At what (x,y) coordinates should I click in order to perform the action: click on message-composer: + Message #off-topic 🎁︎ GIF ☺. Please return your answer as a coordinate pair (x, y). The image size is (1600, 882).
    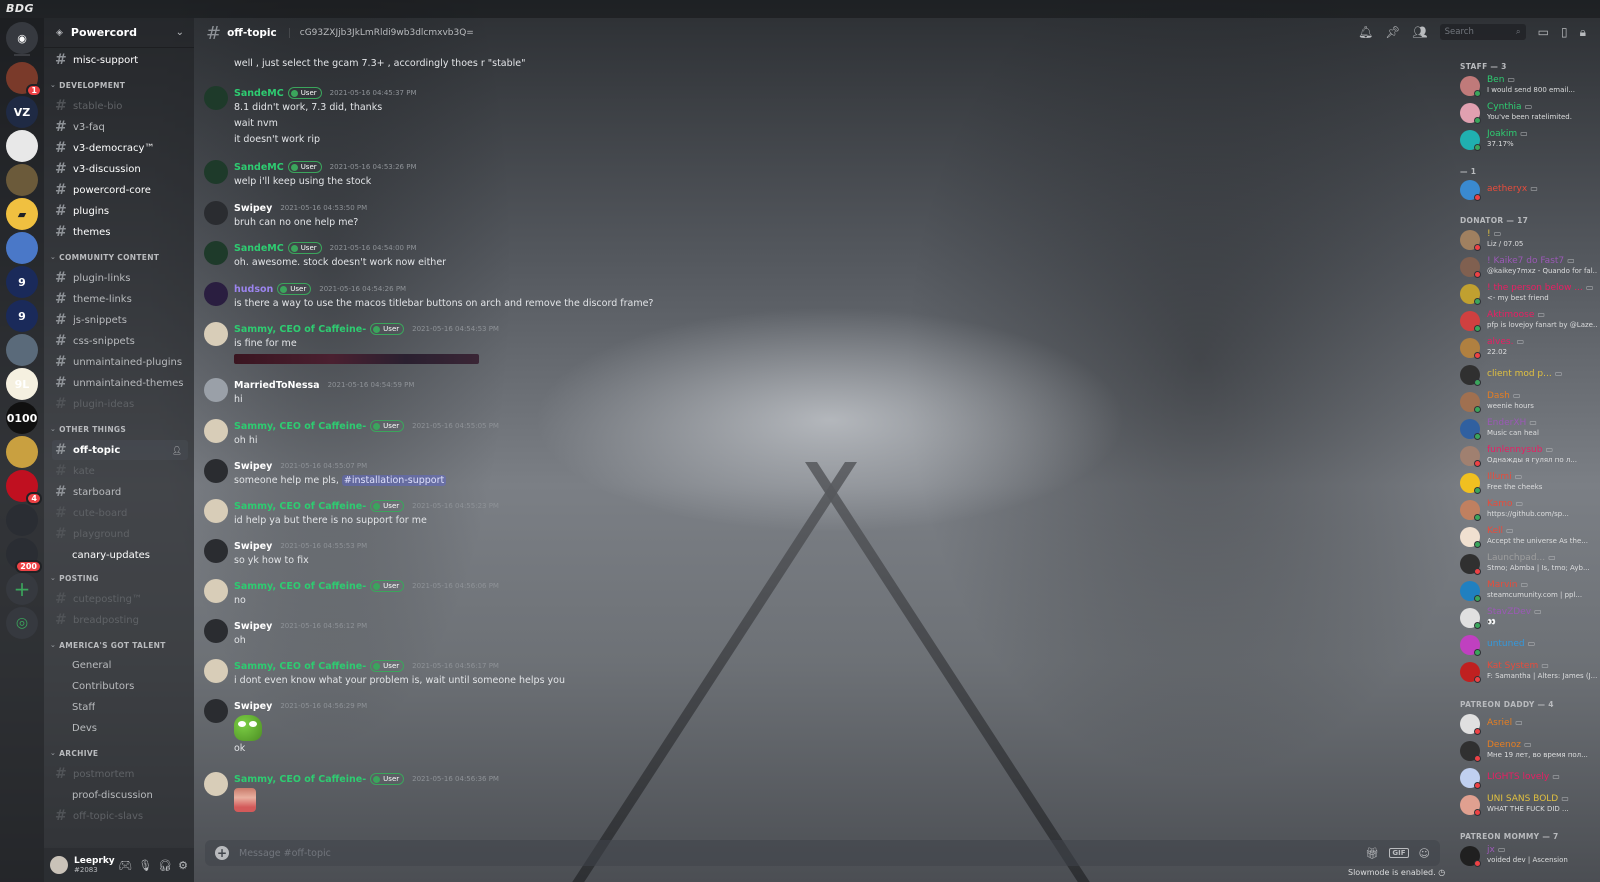
    Looking at the image, I should click on (822, 853).